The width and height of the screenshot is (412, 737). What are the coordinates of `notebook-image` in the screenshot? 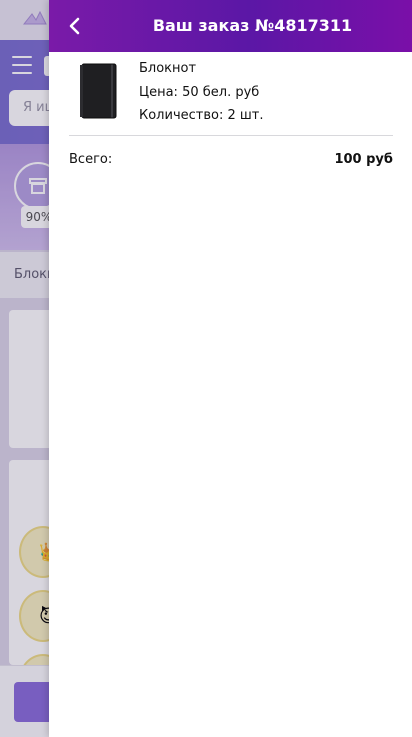 It's located at (98, 91).